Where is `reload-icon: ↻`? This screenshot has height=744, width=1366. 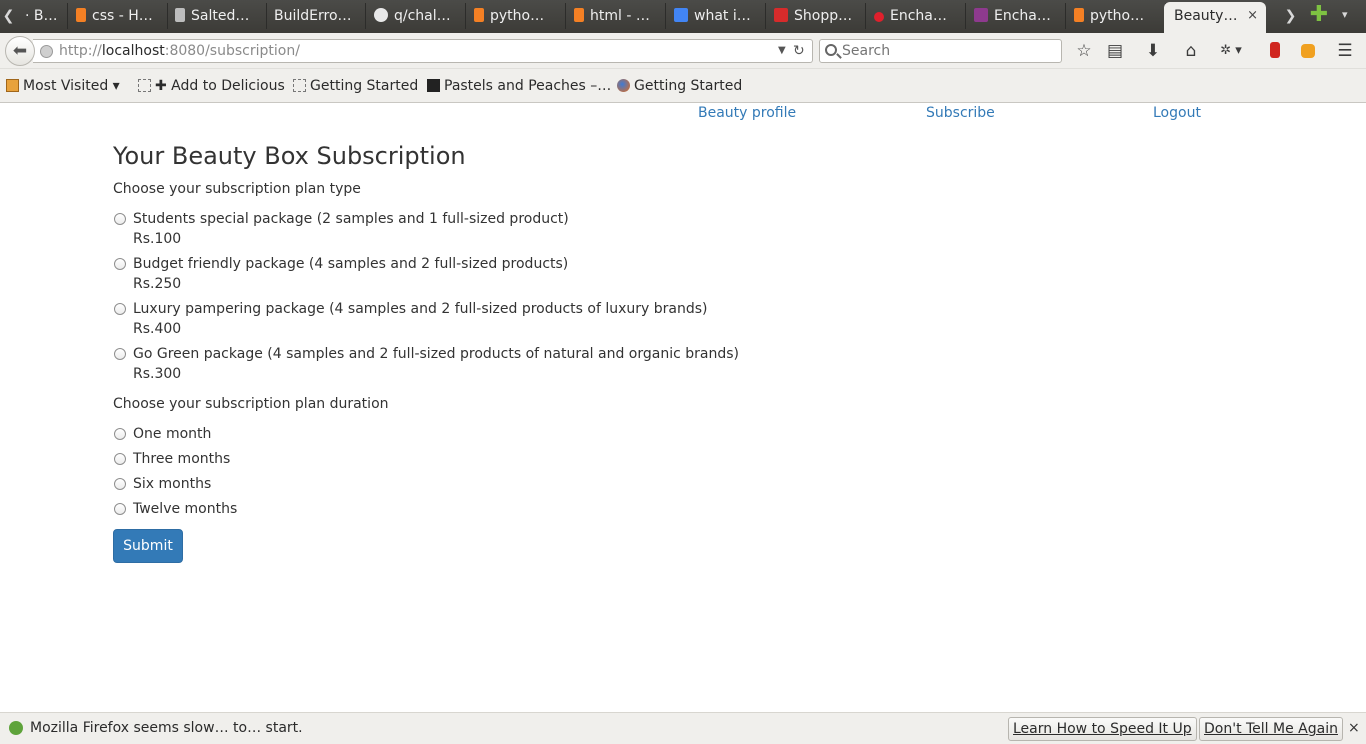 reload-icon: ↻ is located at coordinates (799, 51).